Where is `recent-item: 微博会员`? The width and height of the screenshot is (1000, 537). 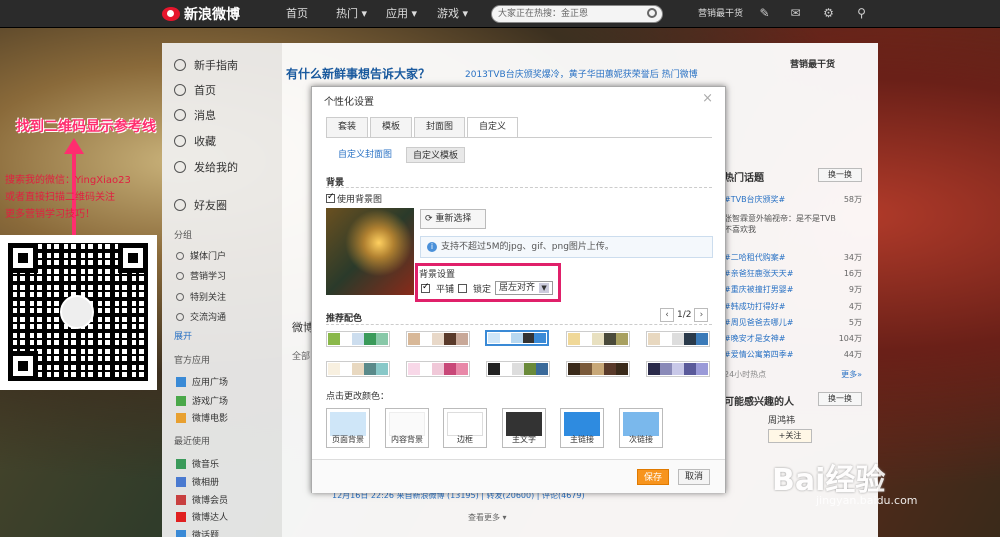
recent-item: 微博会员 is located at coordinates (202, 499).